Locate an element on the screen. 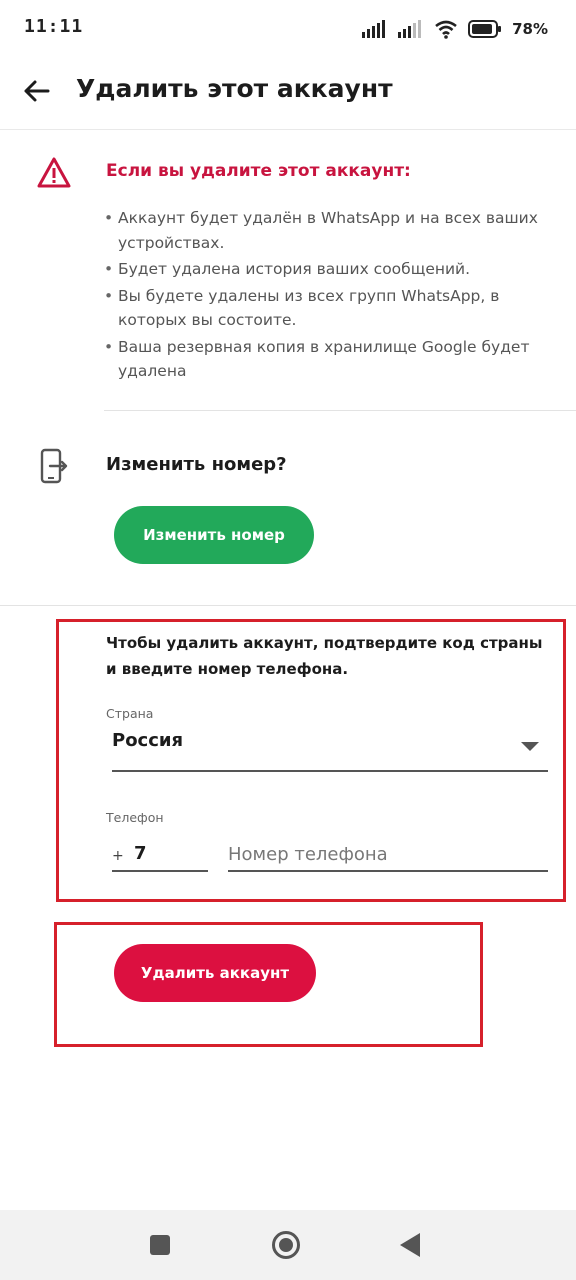 The height and width of the screenshot is (1280, 576). status-icons: 78% is located at coordinates (455, 29).